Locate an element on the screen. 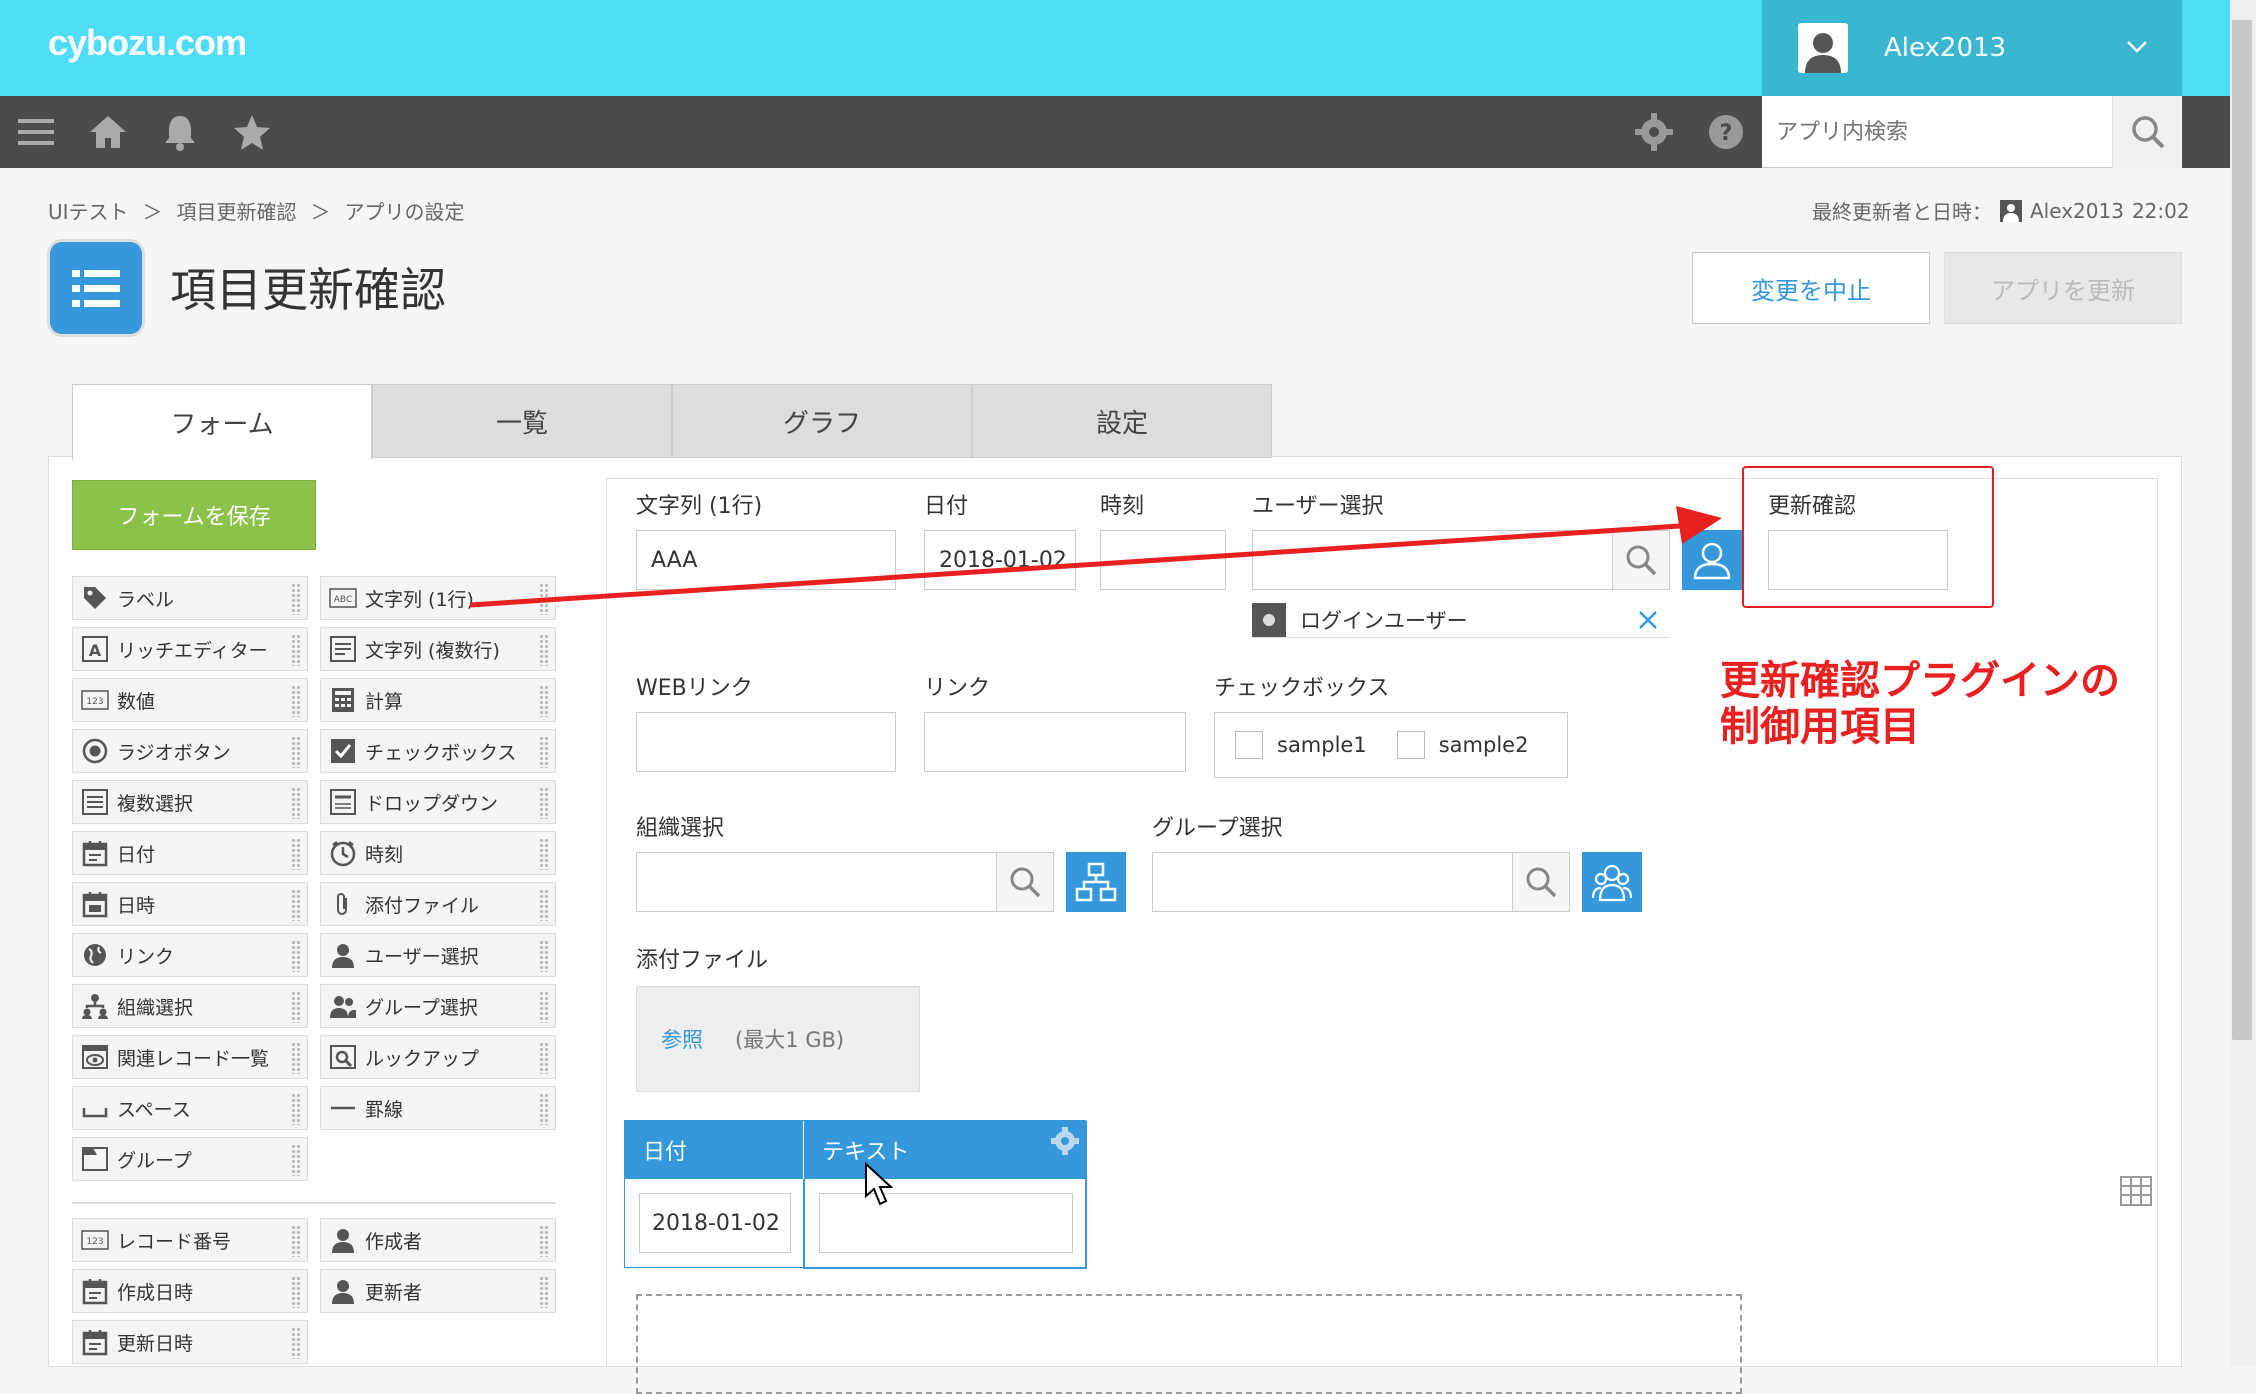  palette-item: 複数選択 is located at coordinates (190, 802).